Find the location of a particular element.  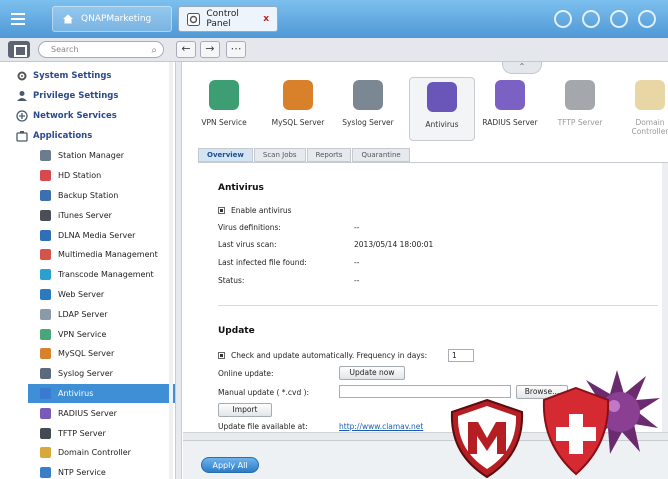

app-domain-controller: Domain Controller is located at coordinates (642, 108).